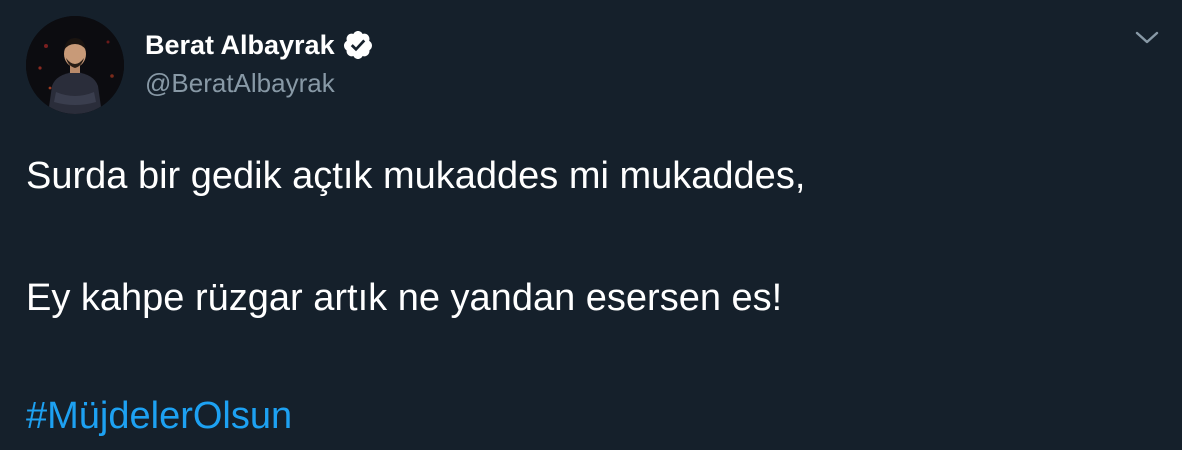  I want to click on verified-badge-icon, so click(358, 45).